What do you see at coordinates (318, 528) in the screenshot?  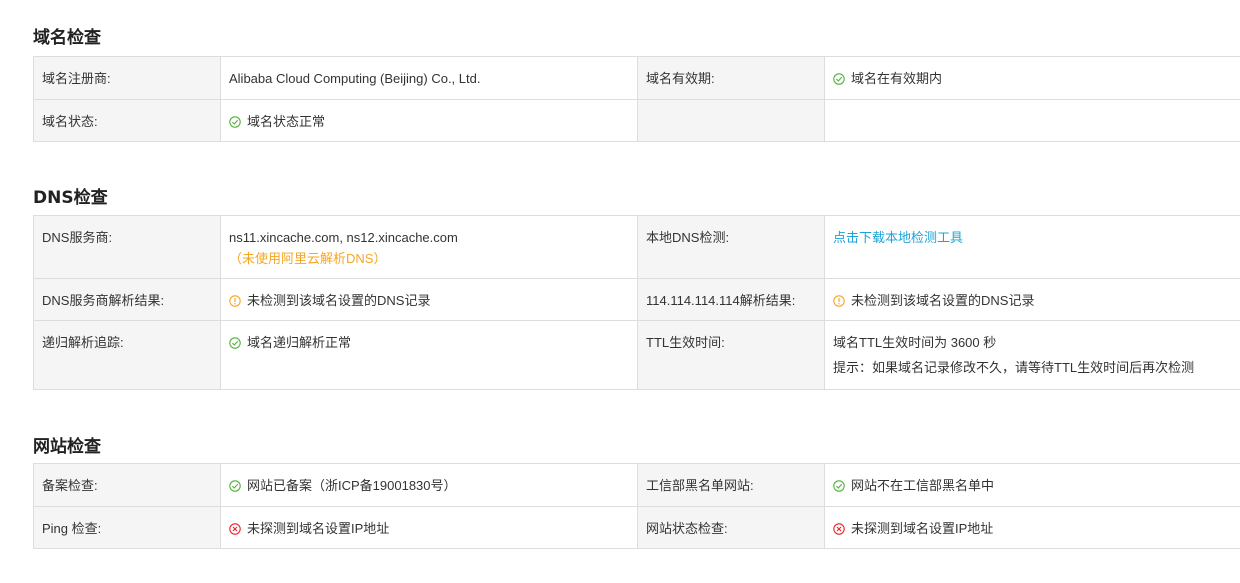 I see `ping-value: 未探测到域名设置IP地址` at bounding box center [318, 528].